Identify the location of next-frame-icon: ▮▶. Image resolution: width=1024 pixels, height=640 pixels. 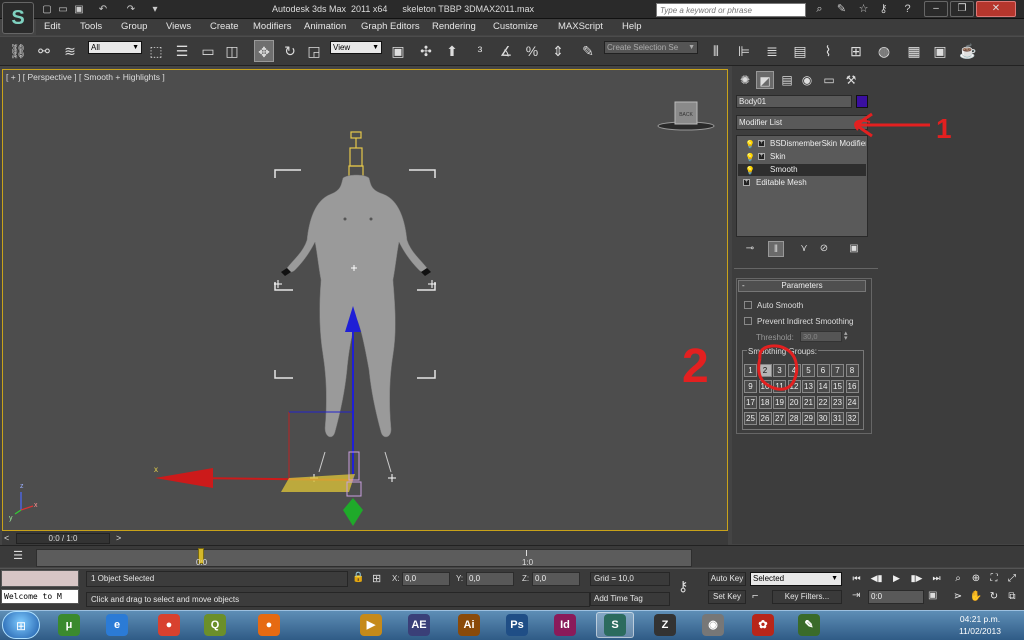
(916, 578).